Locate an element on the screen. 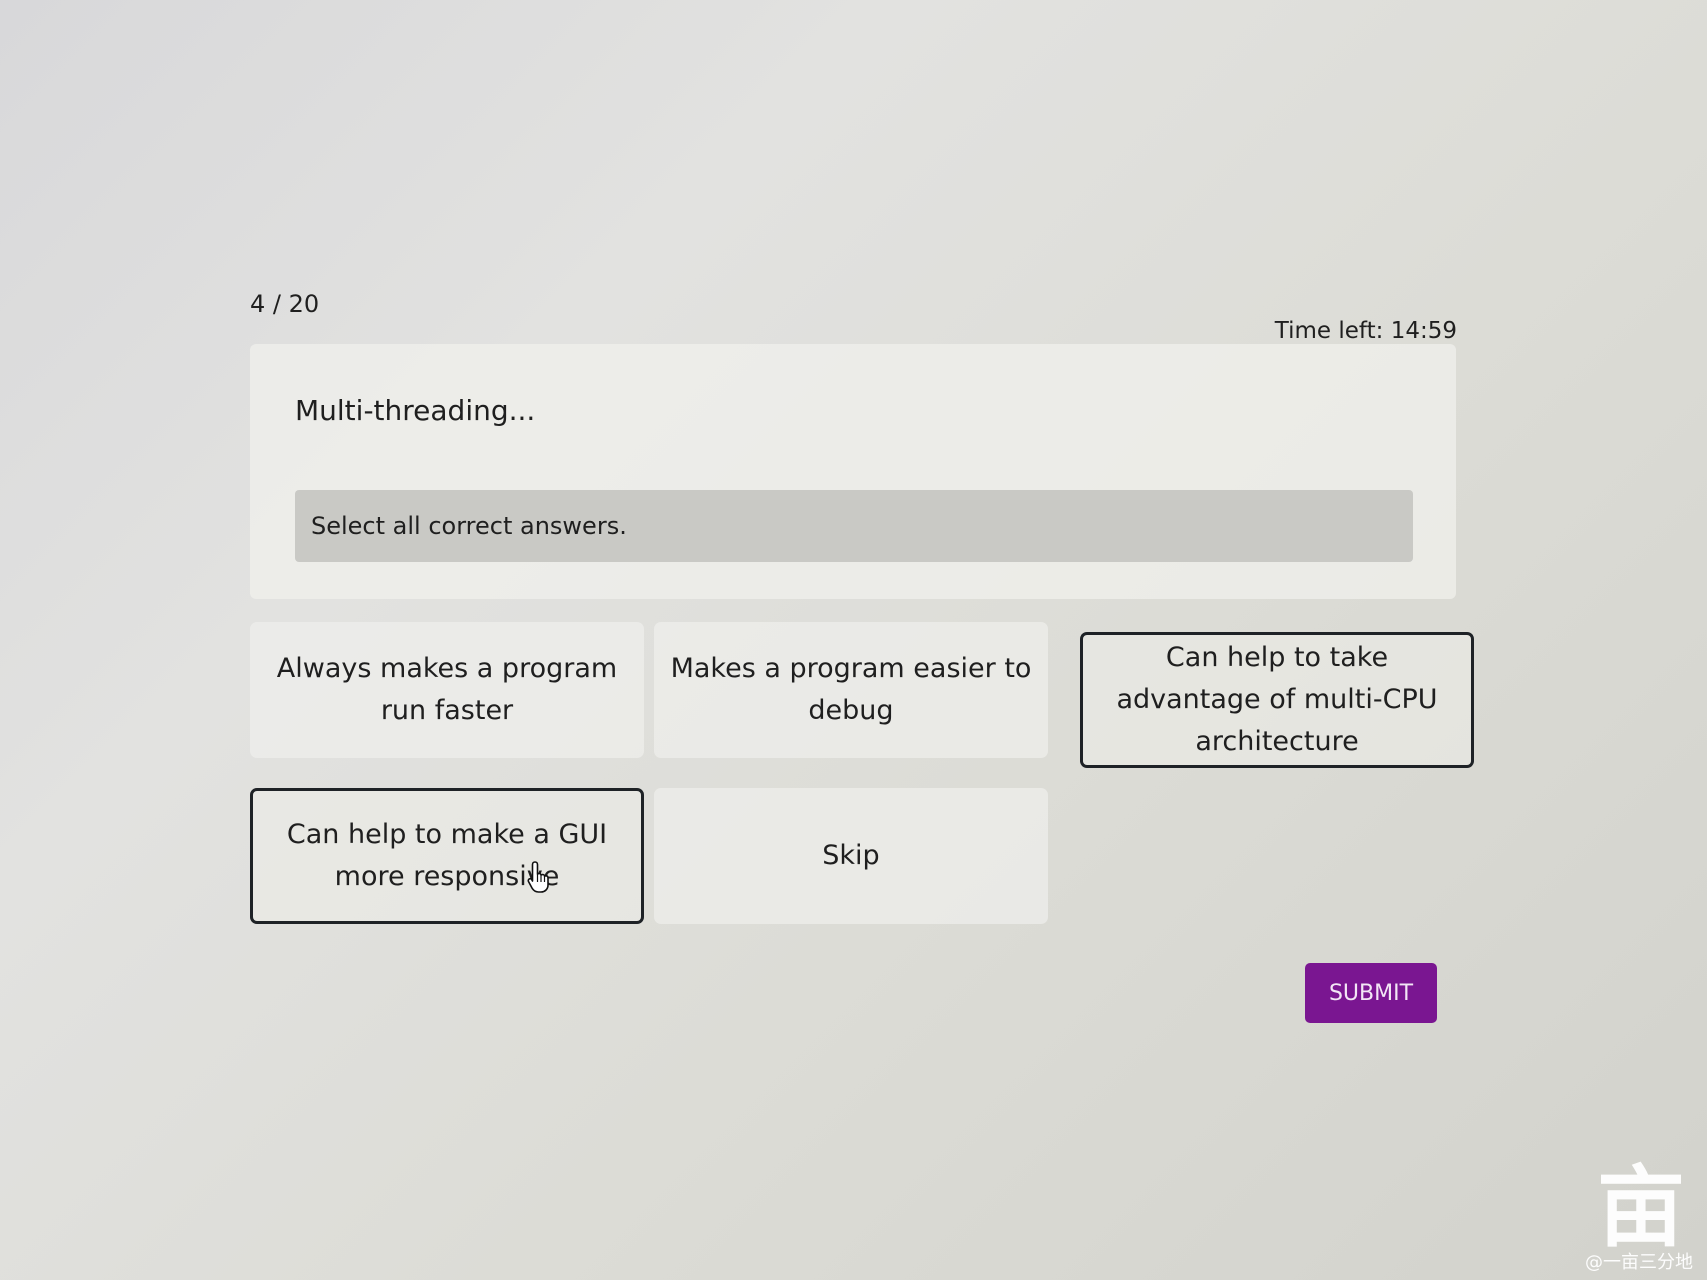 Image resolution: width=1707 pixels, height=1280 pixels. submit-button: SUBMIT is located at coordinates (1371, 993).